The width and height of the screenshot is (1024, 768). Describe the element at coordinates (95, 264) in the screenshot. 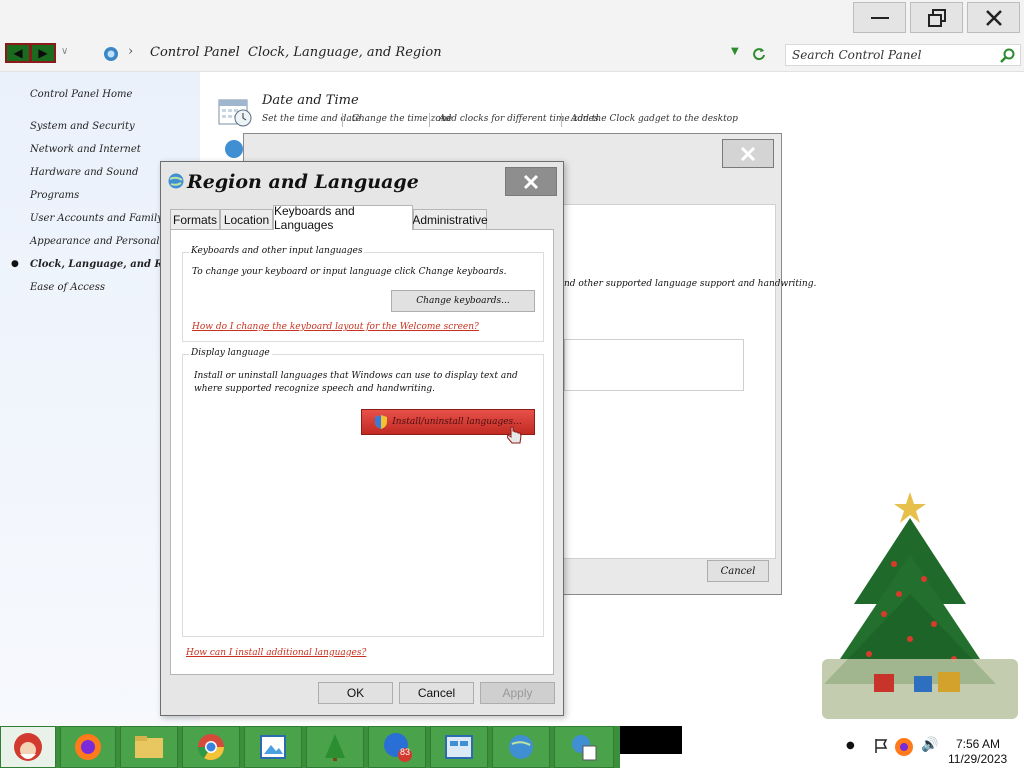

I see `nav-clock-language-region: Clock, Language, and Region` at that location.